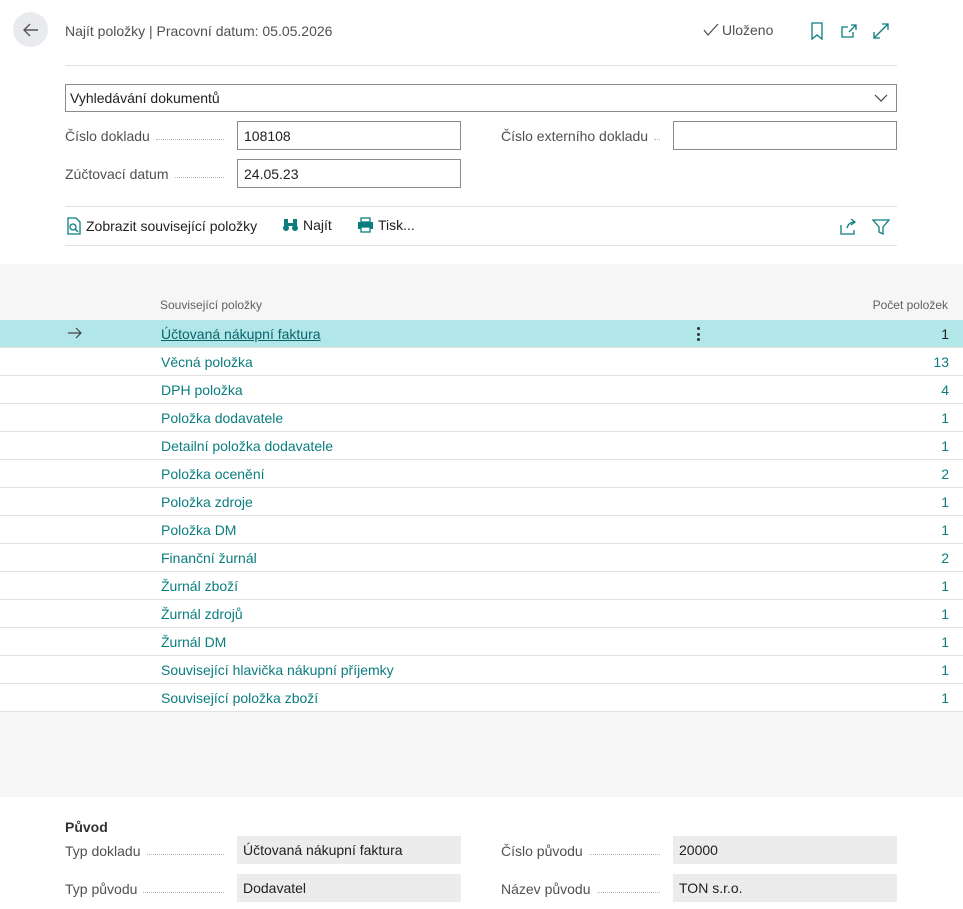 This screenshot has width=963, height=909. What do you see at coordinates (481, 474) in the screenshot?
I see `table-row: Položka ocenění 2` at bounding box center [481, 474].